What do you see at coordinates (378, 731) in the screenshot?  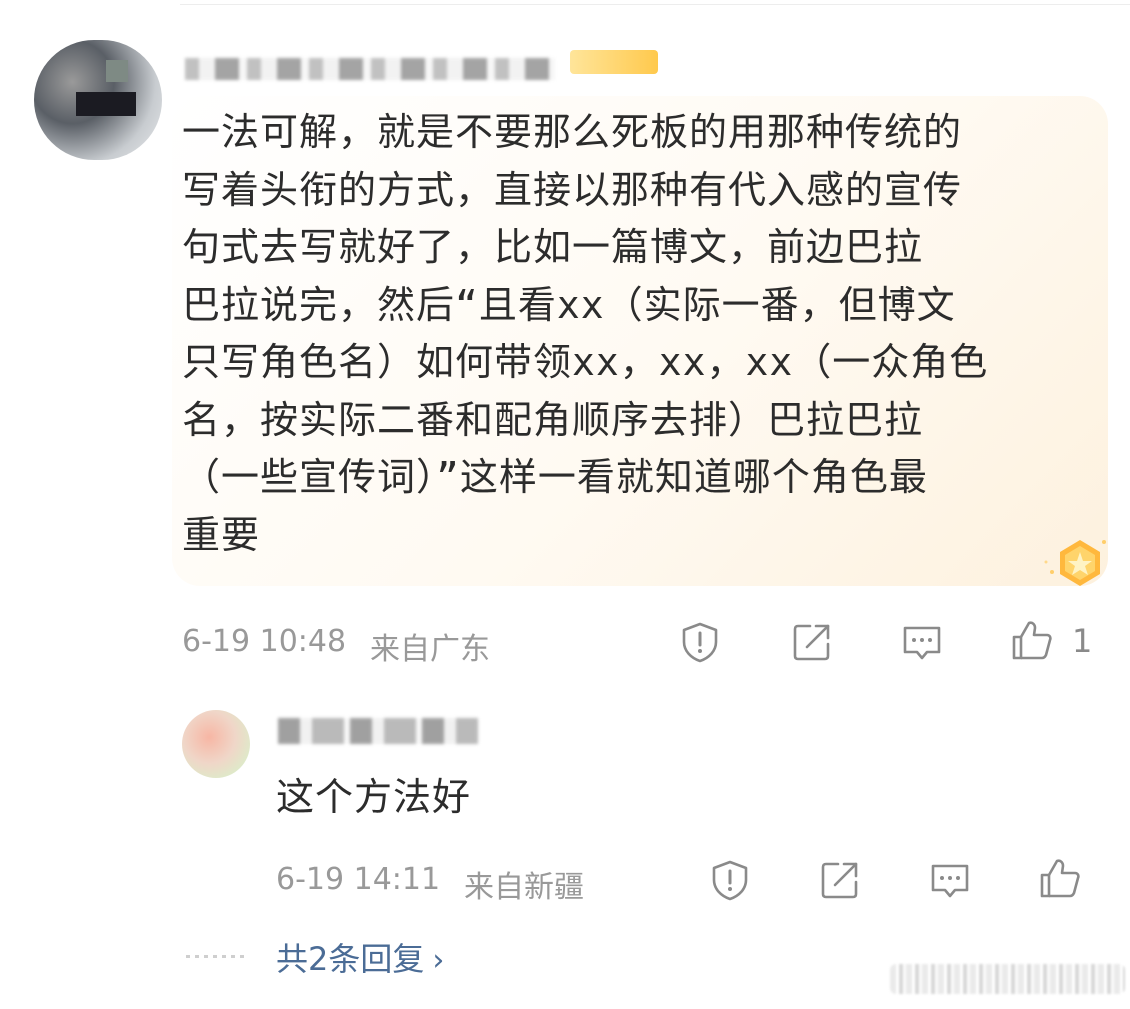 I see `reply-username-blurred` at bounding box center [378, 731].